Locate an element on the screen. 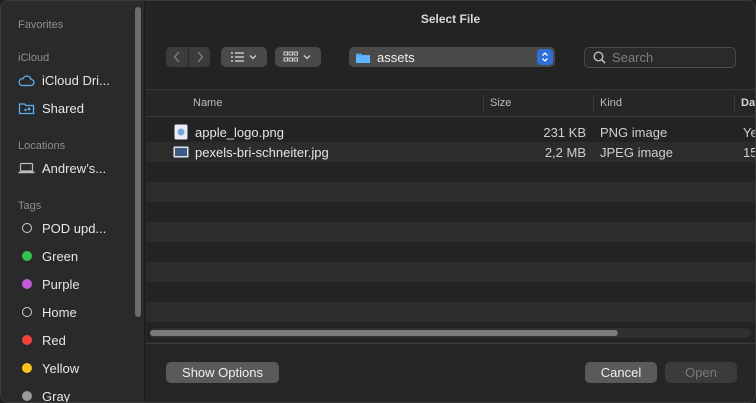  png-file-icon is located at coordinates (181, 132).